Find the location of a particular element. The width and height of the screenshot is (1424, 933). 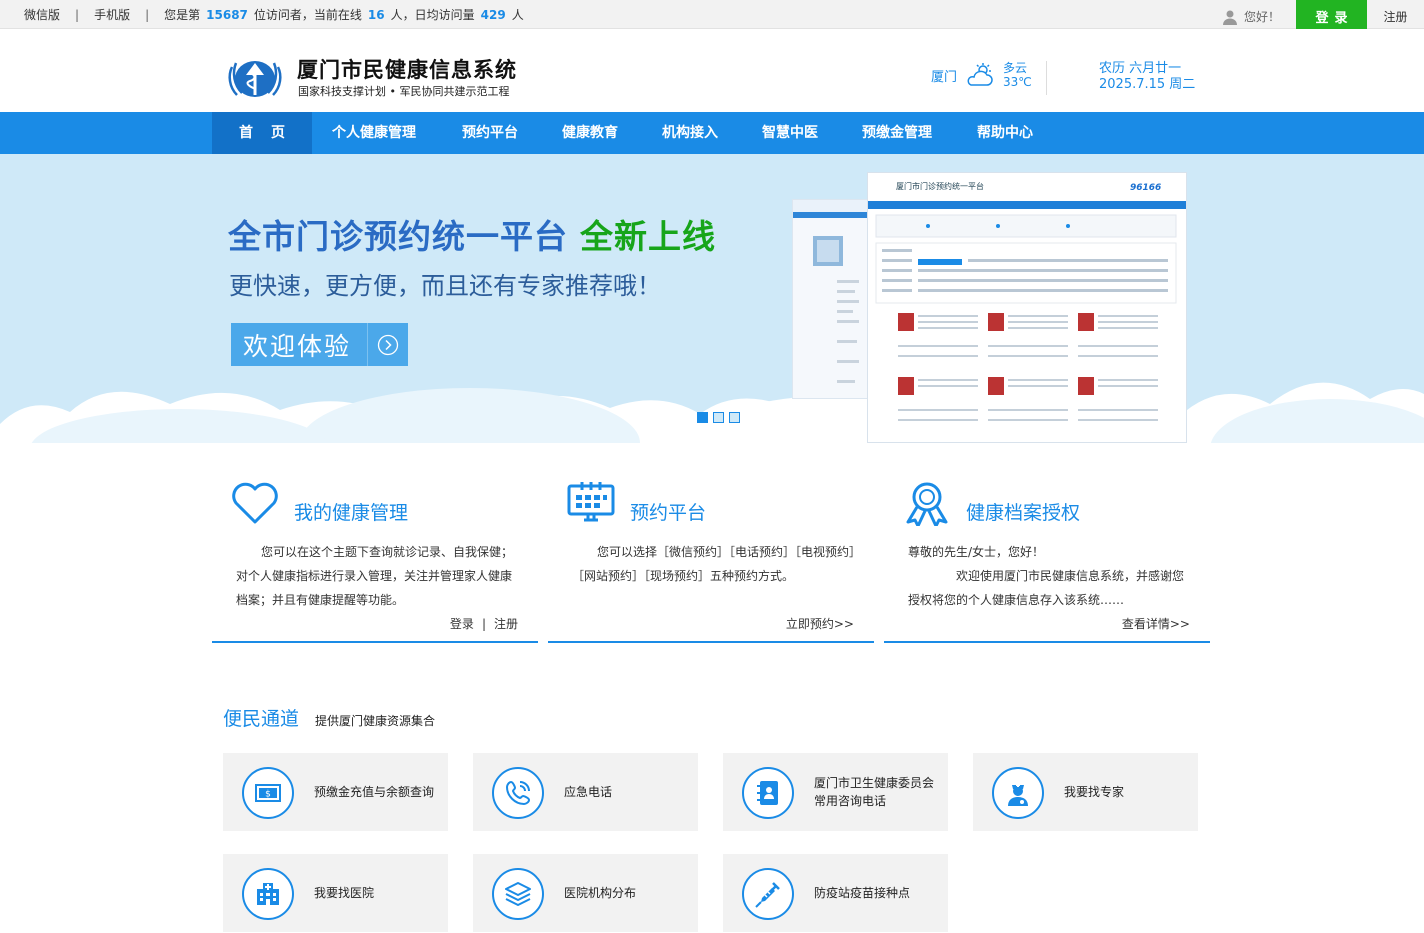

card-title: 我的健康管理 is located at coordinates (351, 513).